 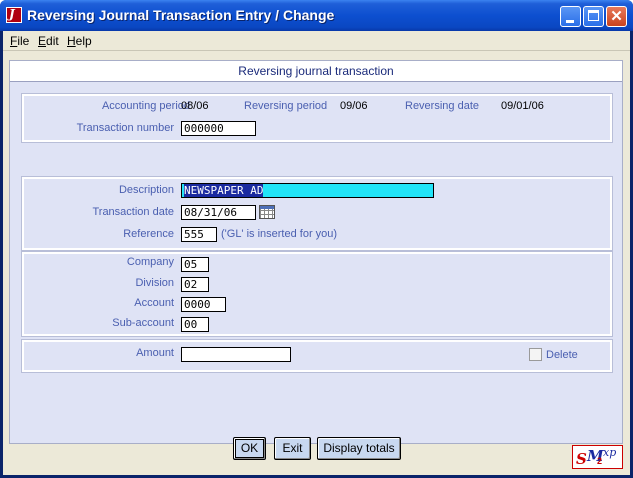 I want to click on reference-field: 555, so click(x=199, y=234).